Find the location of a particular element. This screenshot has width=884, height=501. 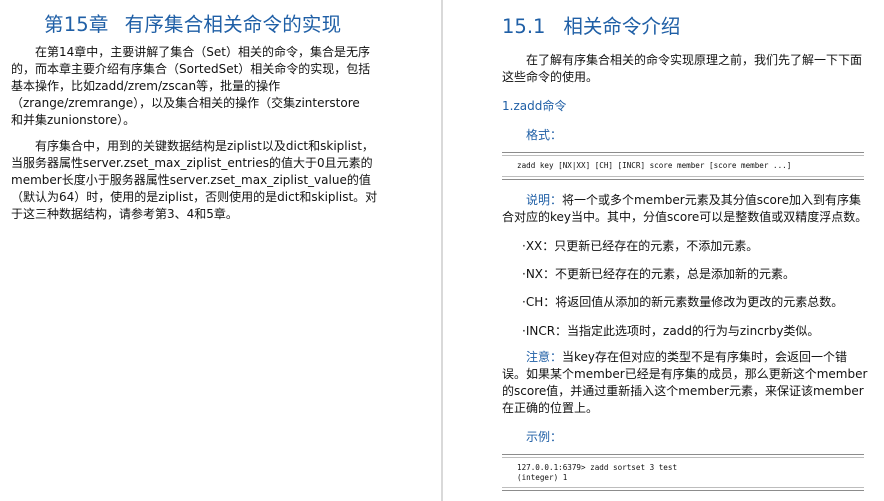

chapter-number: 第15章 is located at coordinates (76, 24).